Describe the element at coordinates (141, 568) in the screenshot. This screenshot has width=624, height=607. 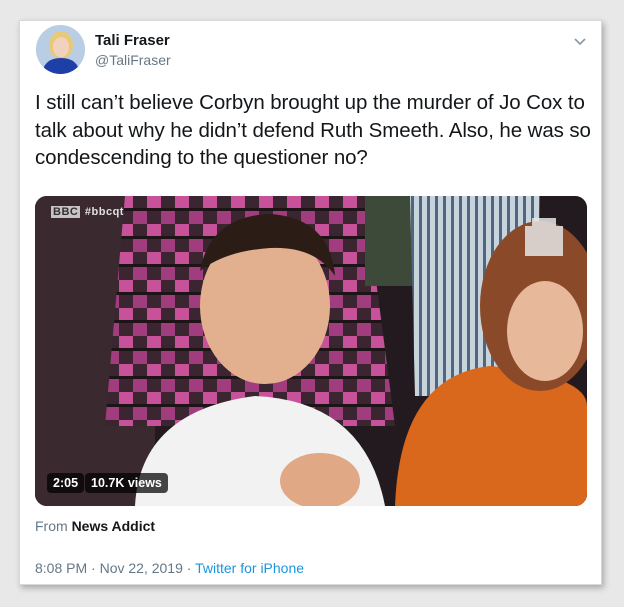
I see `tweet-date: Nov 22, 2019` at that location.